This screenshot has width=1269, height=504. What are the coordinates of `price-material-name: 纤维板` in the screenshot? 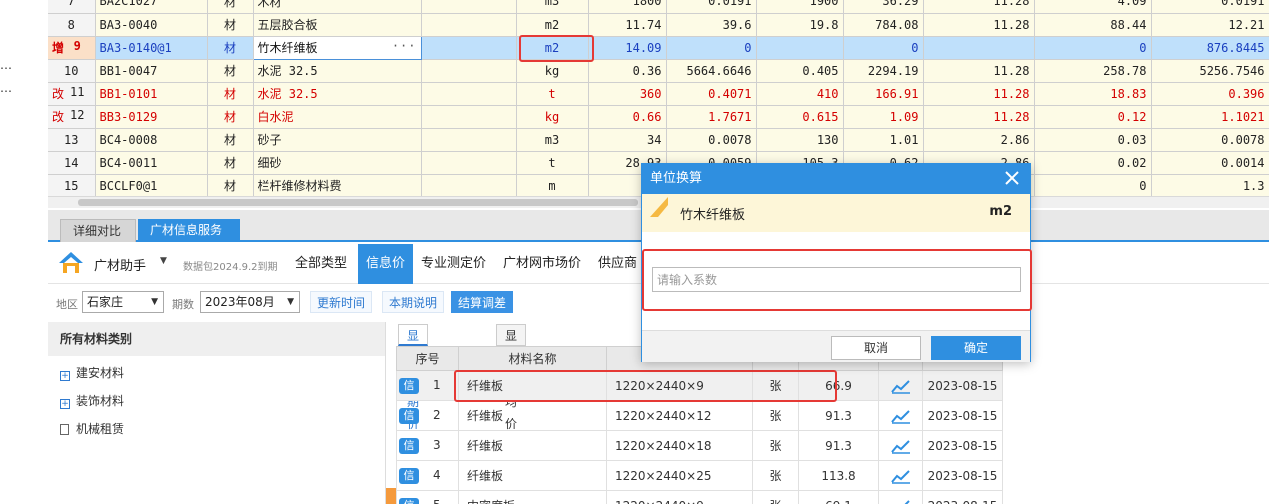 It's located at (532, 385).